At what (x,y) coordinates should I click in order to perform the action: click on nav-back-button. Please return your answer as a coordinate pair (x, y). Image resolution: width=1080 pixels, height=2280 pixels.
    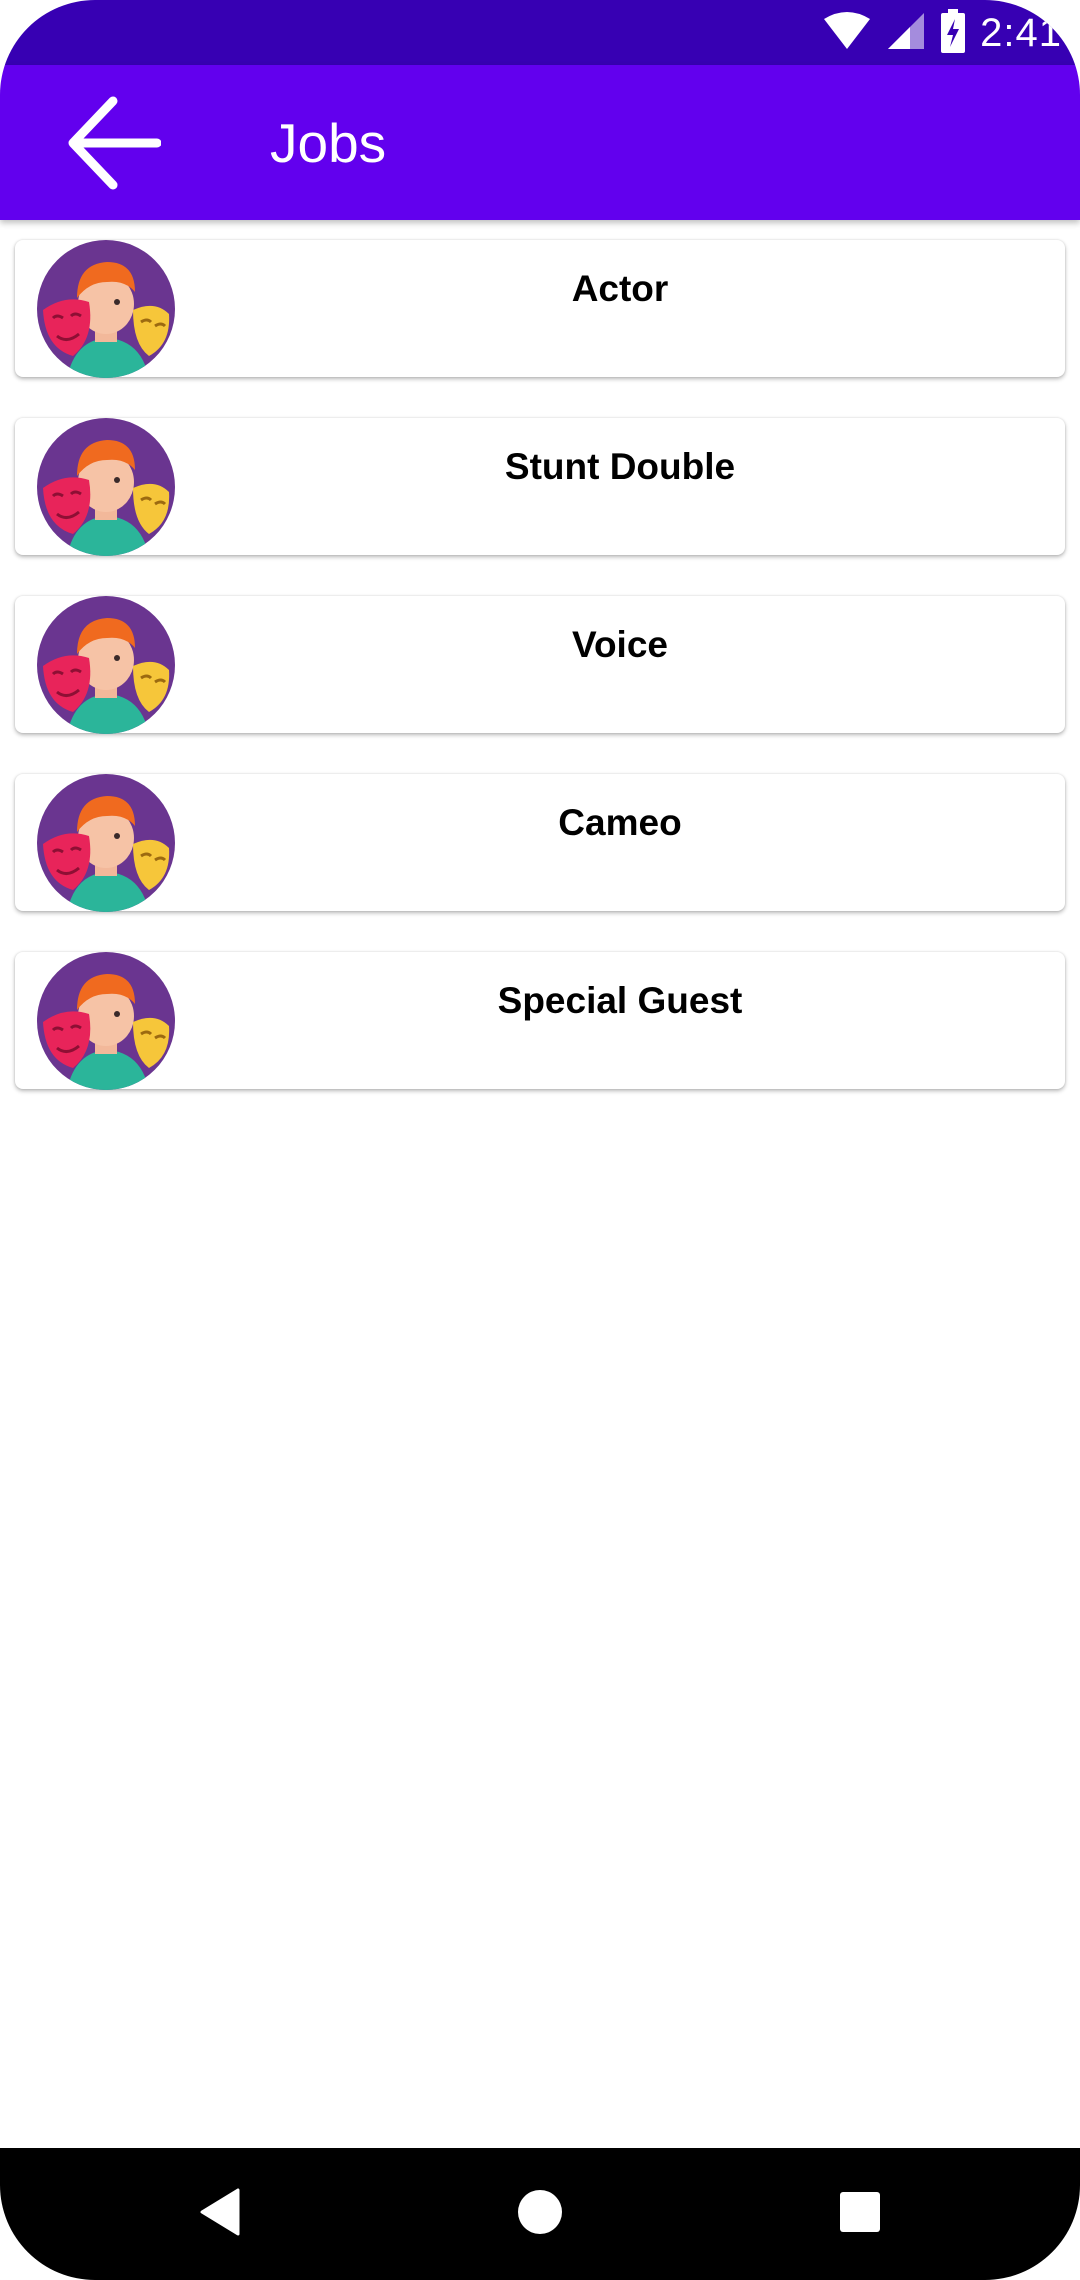
    Looking at the image, I should click on (220, 2214).